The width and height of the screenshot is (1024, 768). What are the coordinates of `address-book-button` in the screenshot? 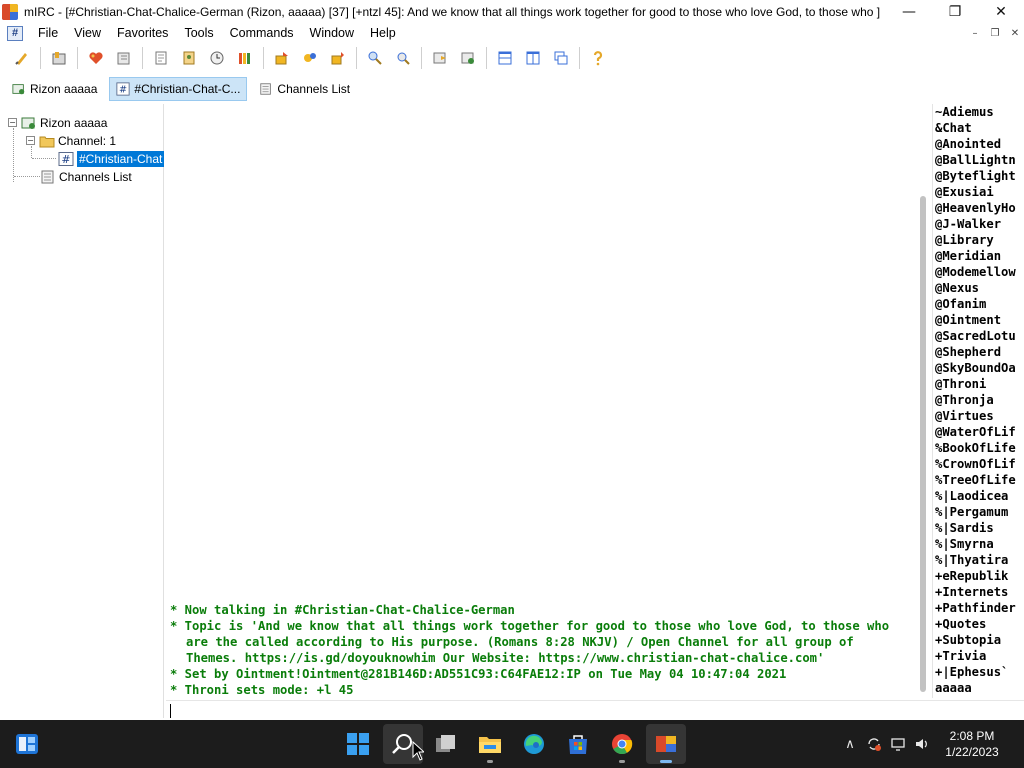 It's located at (189, 58).